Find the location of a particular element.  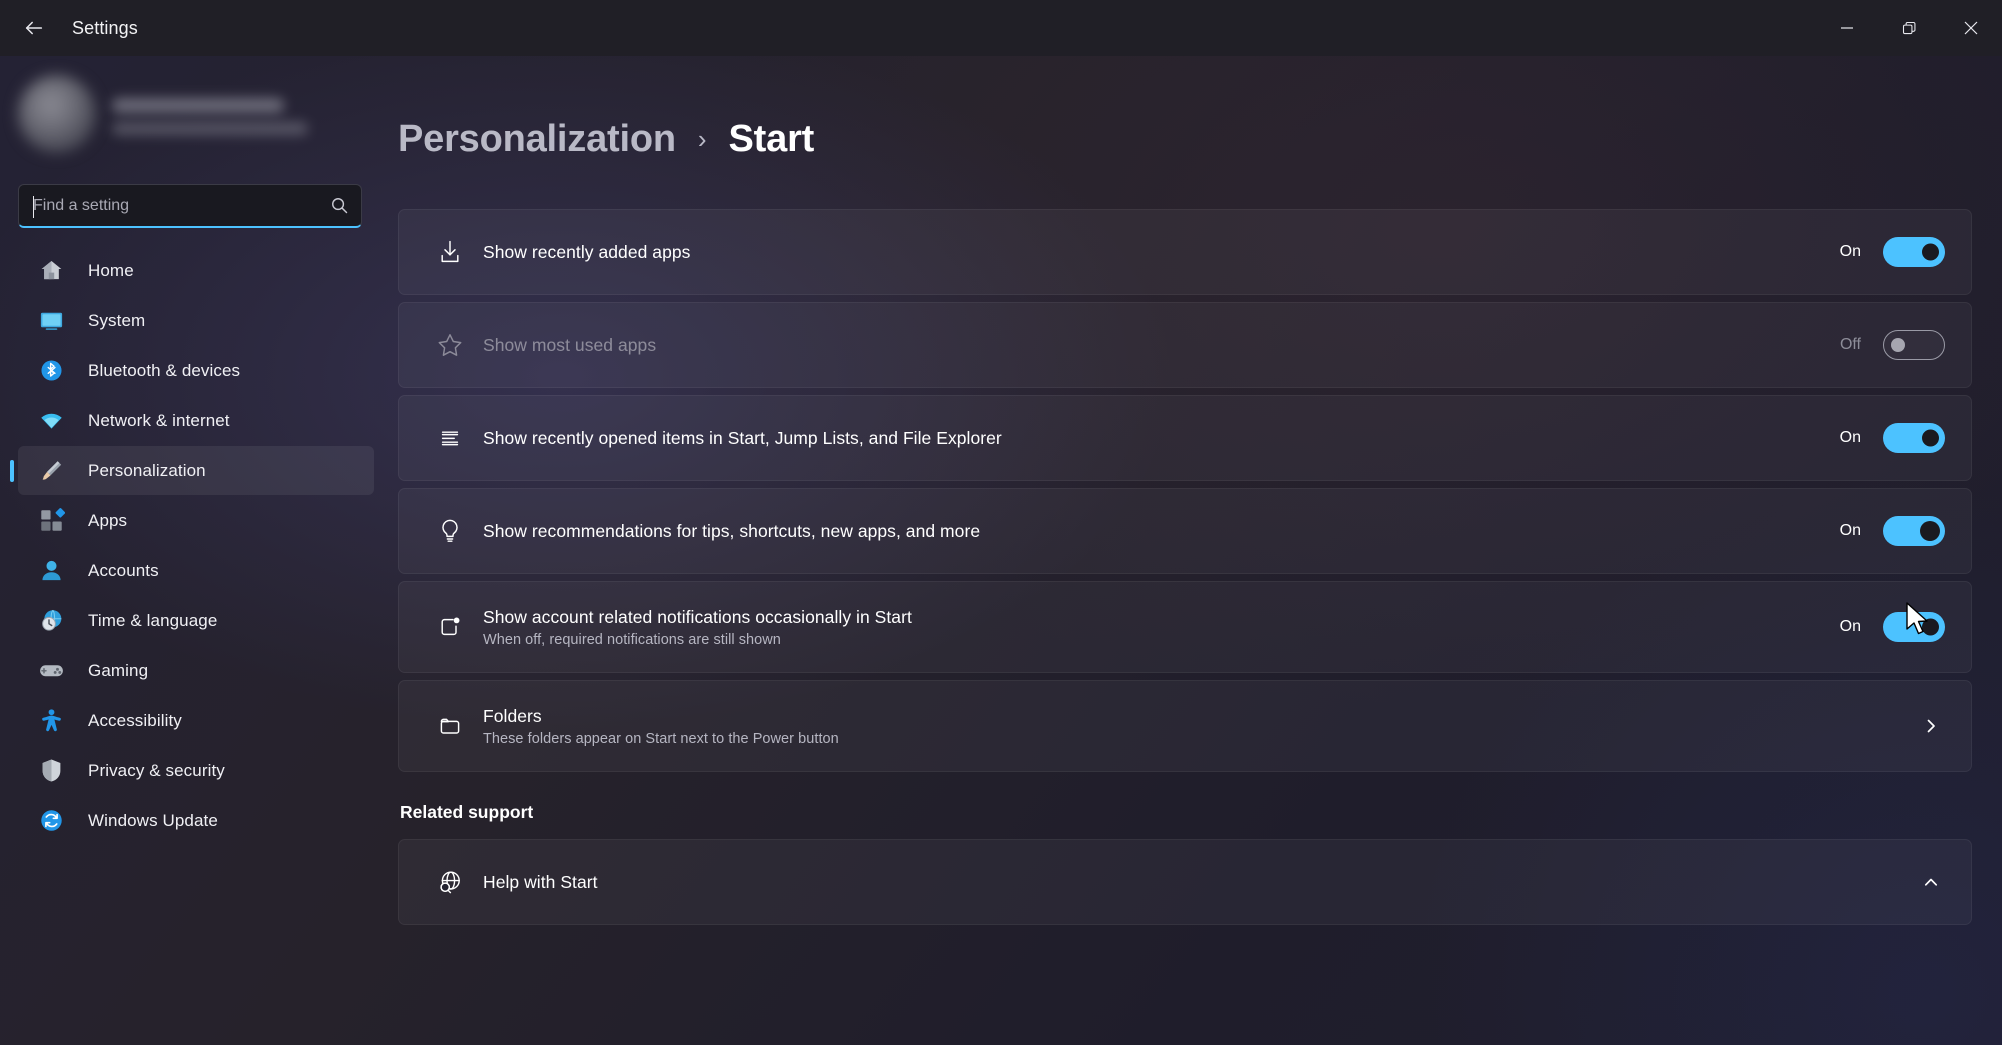

sidebar-item-network-internet: Network & internet is located at coordinates (196, 420).